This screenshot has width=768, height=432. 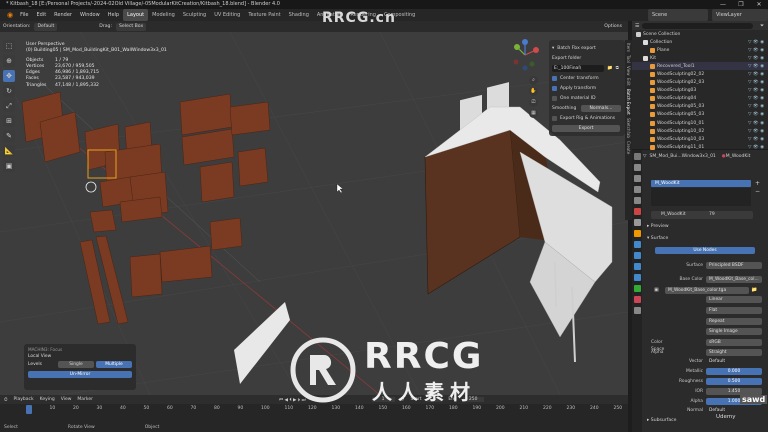 I want to click on scale-tool-icon: ⤢, so click(x=9, y=106).